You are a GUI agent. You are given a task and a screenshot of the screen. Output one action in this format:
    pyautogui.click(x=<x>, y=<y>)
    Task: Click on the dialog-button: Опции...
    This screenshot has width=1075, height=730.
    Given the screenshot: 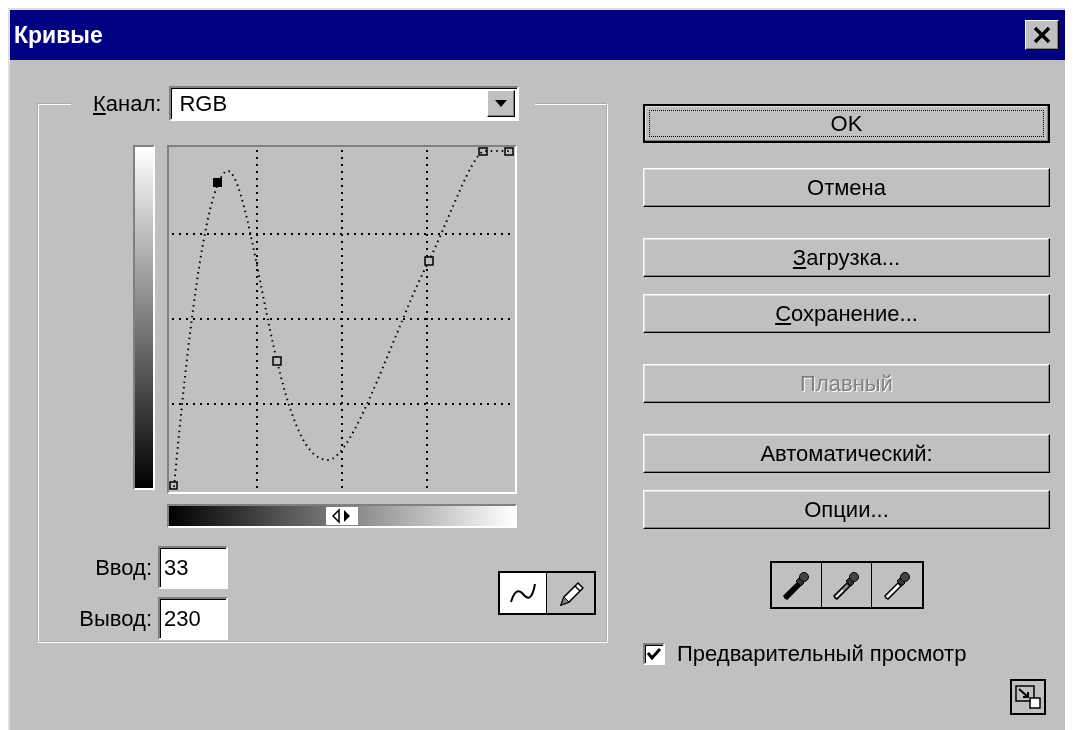 What is the action you would take?
    pyautogui.click(x=846, y=509)
    